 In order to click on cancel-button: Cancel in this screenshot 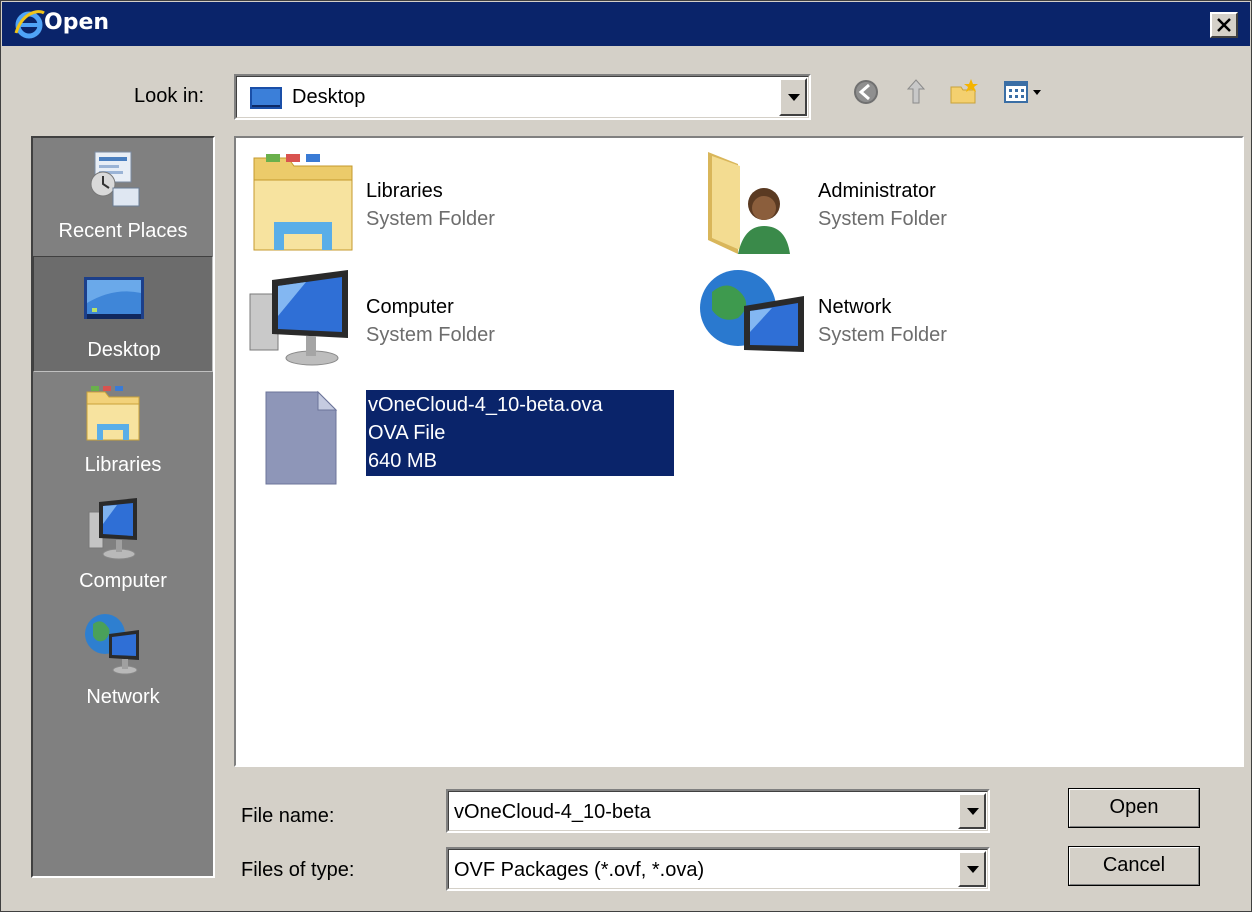, I will do `click(1134, 866)`.